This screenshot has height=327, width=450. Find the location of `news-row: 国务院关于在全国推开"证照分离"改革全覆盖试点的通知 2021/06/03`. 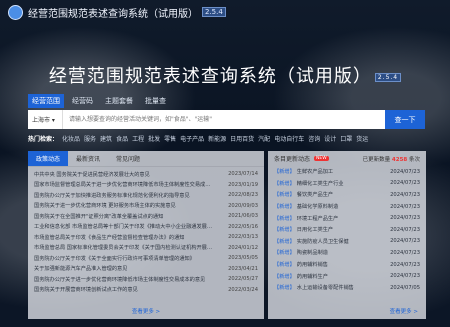

news-row: 国务院关于在全国推开"证照分离"改革全覆盖试点的通知 2021/06/03 is located at coordinates (146, 216).